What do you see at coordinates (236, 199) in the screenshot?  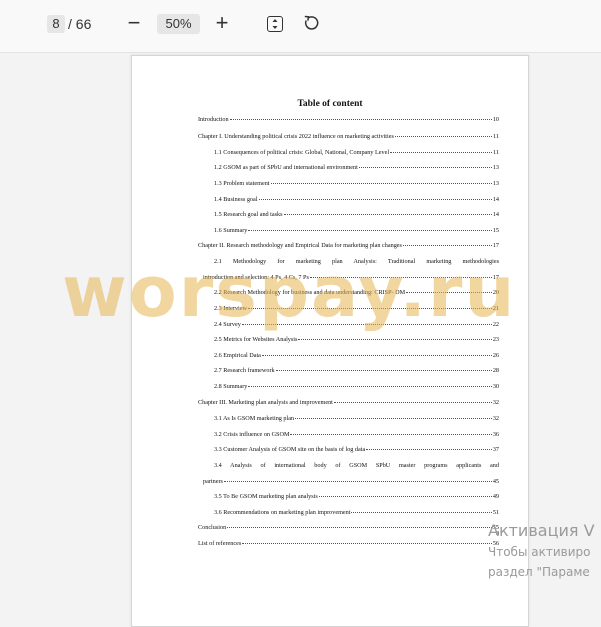 I see `toc-entry-text: 1.4 Business goal` at bounding box center [236, 199].